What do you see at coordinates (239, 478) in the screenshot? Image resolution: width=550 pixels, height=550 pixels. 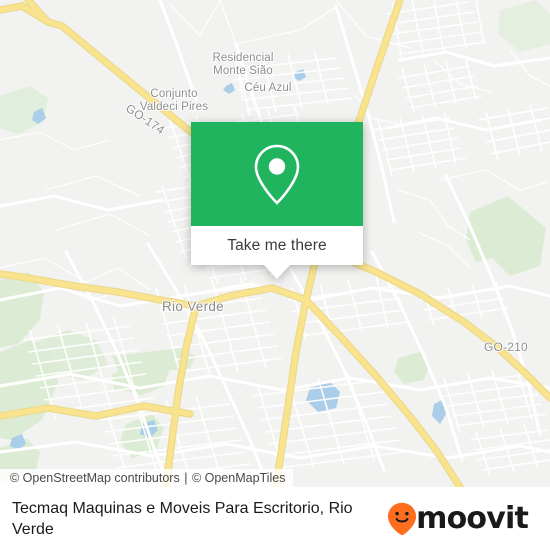 I see `attribution-openmaptiles: © OpenMapTiles` at bounding box center [239, 478].